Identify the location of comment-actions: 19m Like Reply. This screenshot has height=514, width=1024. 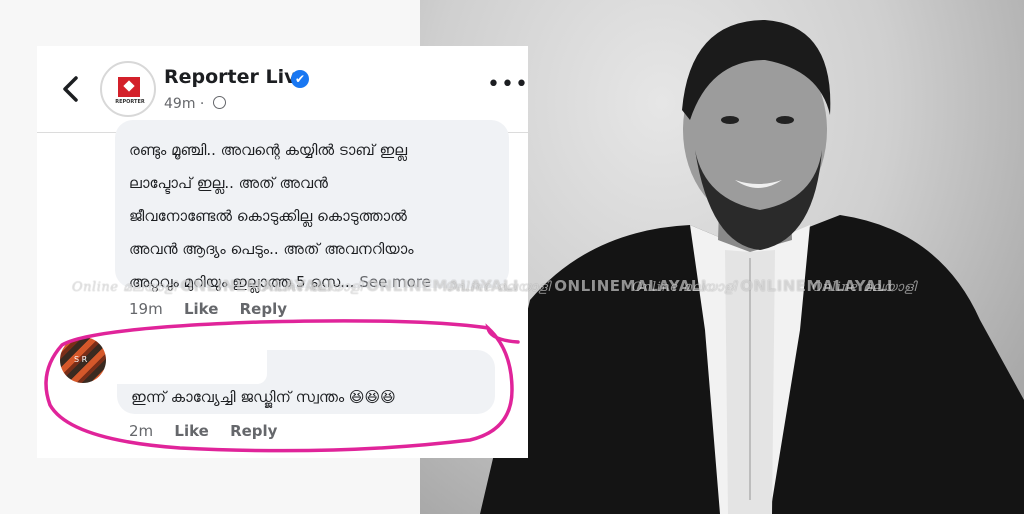
(216, 309).